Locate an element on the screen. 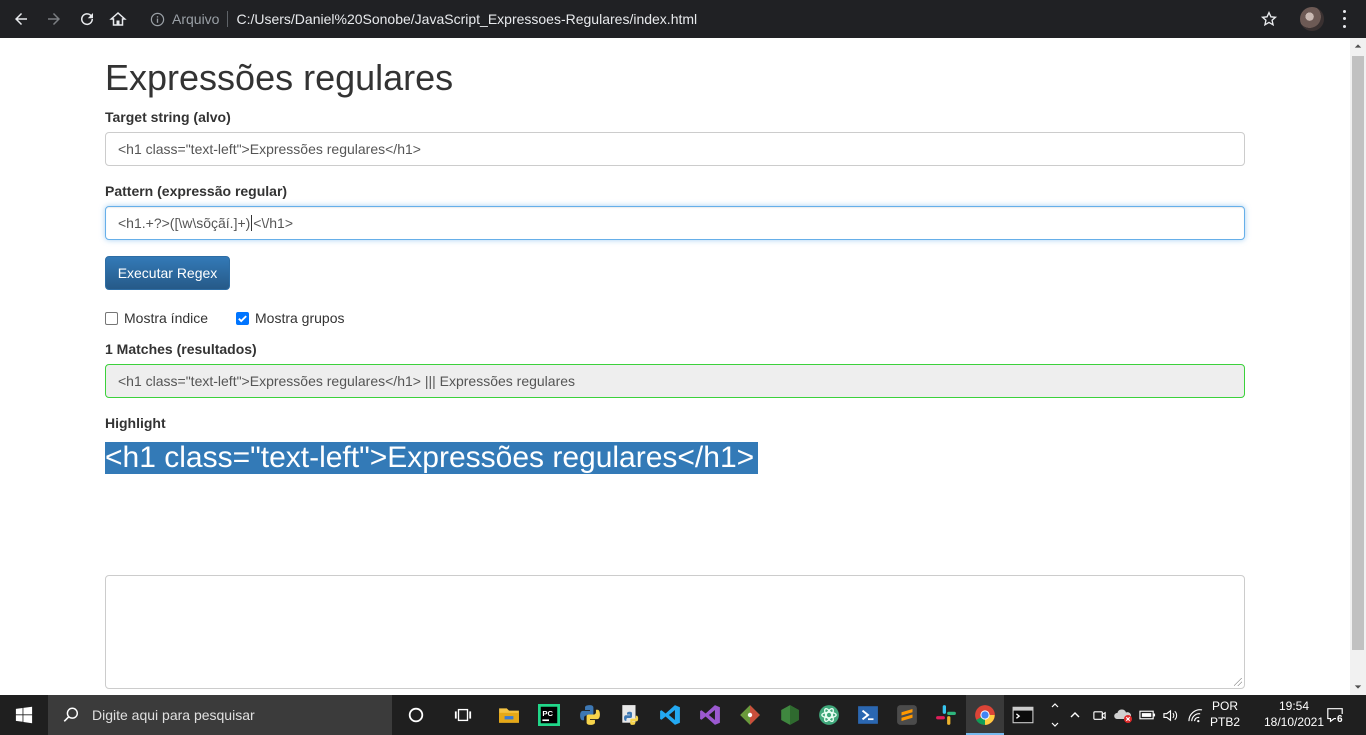 This screenshot has height=735, width=1366. slack-icon is located at coordinates (946, 715).